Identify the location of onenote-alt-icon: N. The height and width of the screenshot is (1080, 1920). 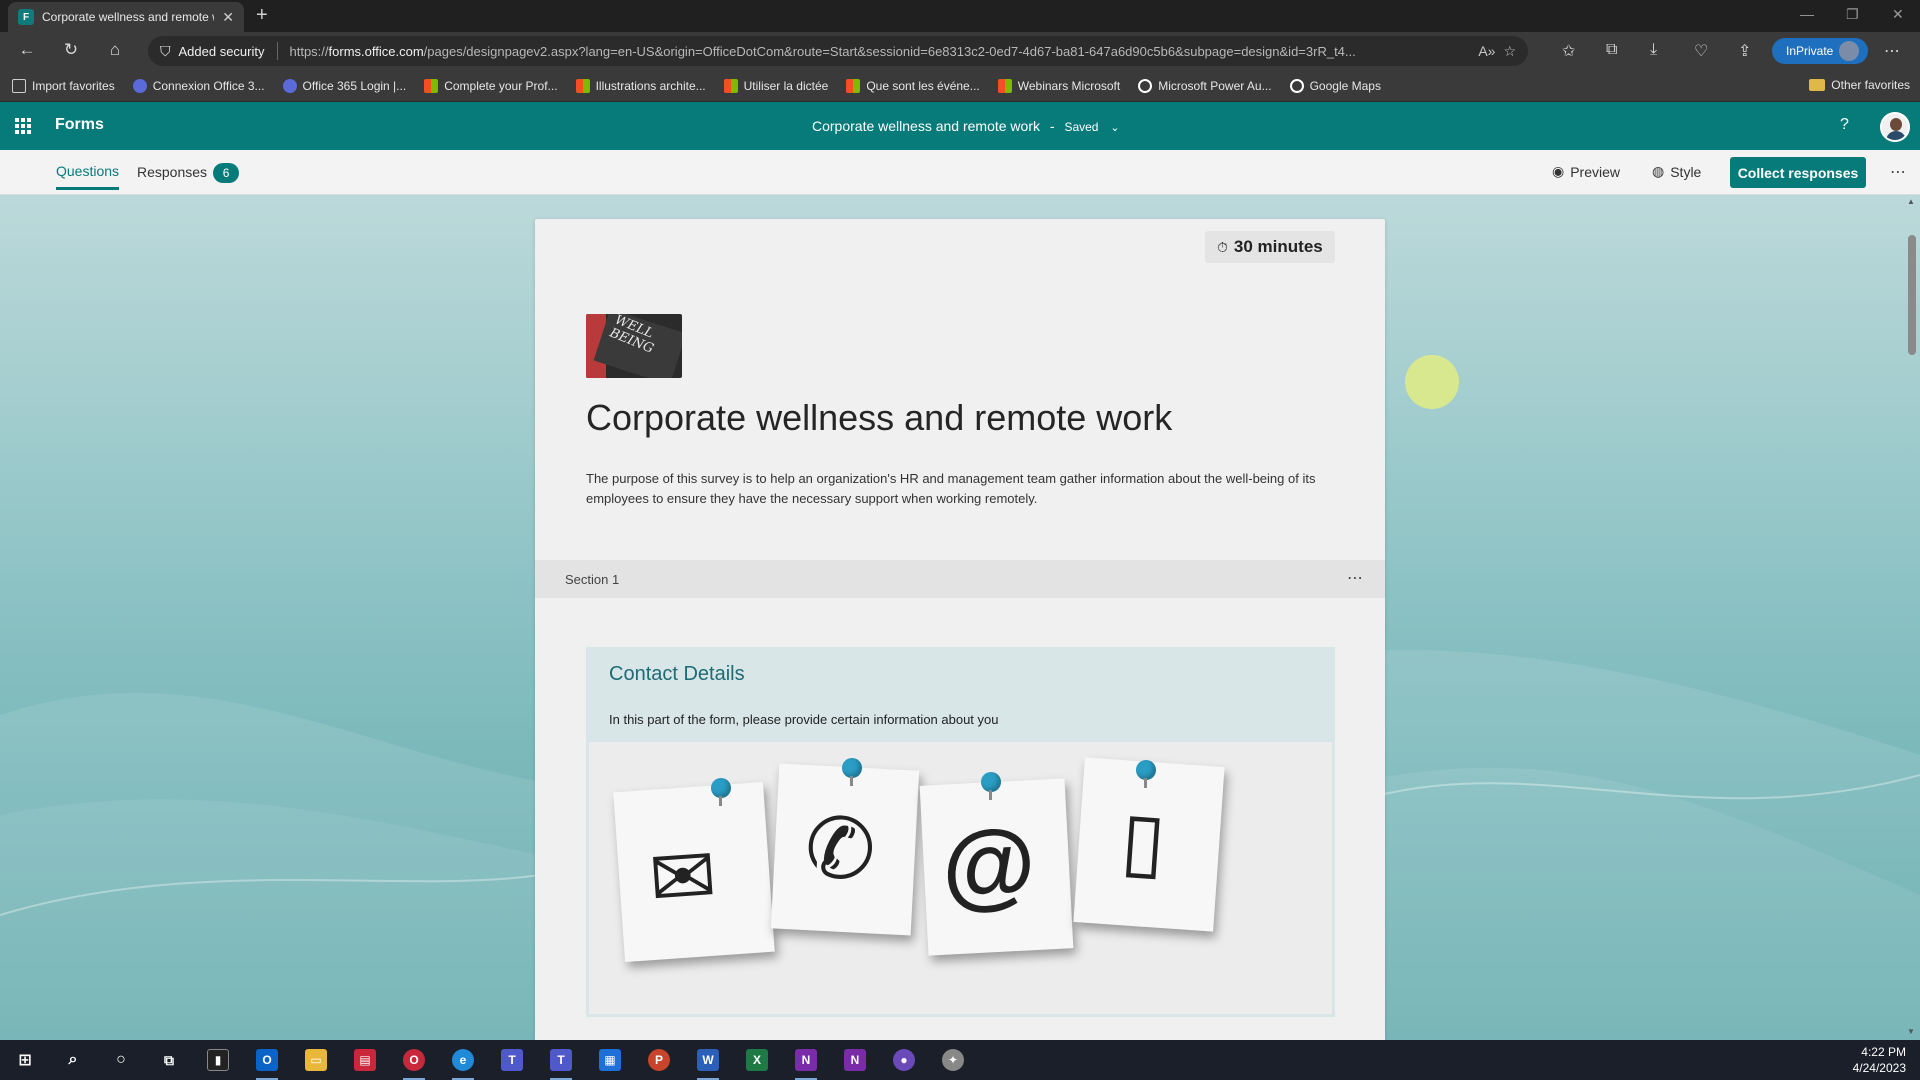
(855, 1060).